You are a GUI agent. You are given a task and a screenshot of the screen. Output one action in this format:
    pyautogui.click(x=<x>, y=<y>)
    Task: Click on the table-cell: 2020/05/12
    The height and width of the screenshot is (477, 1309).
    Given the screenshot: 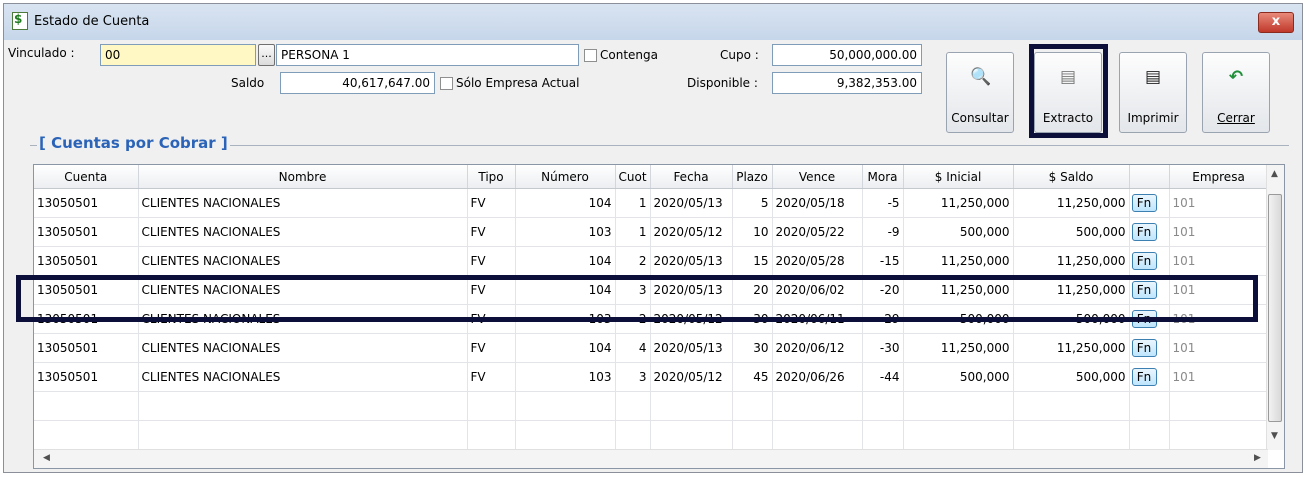 What is the action you would take?
    pyautogui.click(x=691, y=377)
    